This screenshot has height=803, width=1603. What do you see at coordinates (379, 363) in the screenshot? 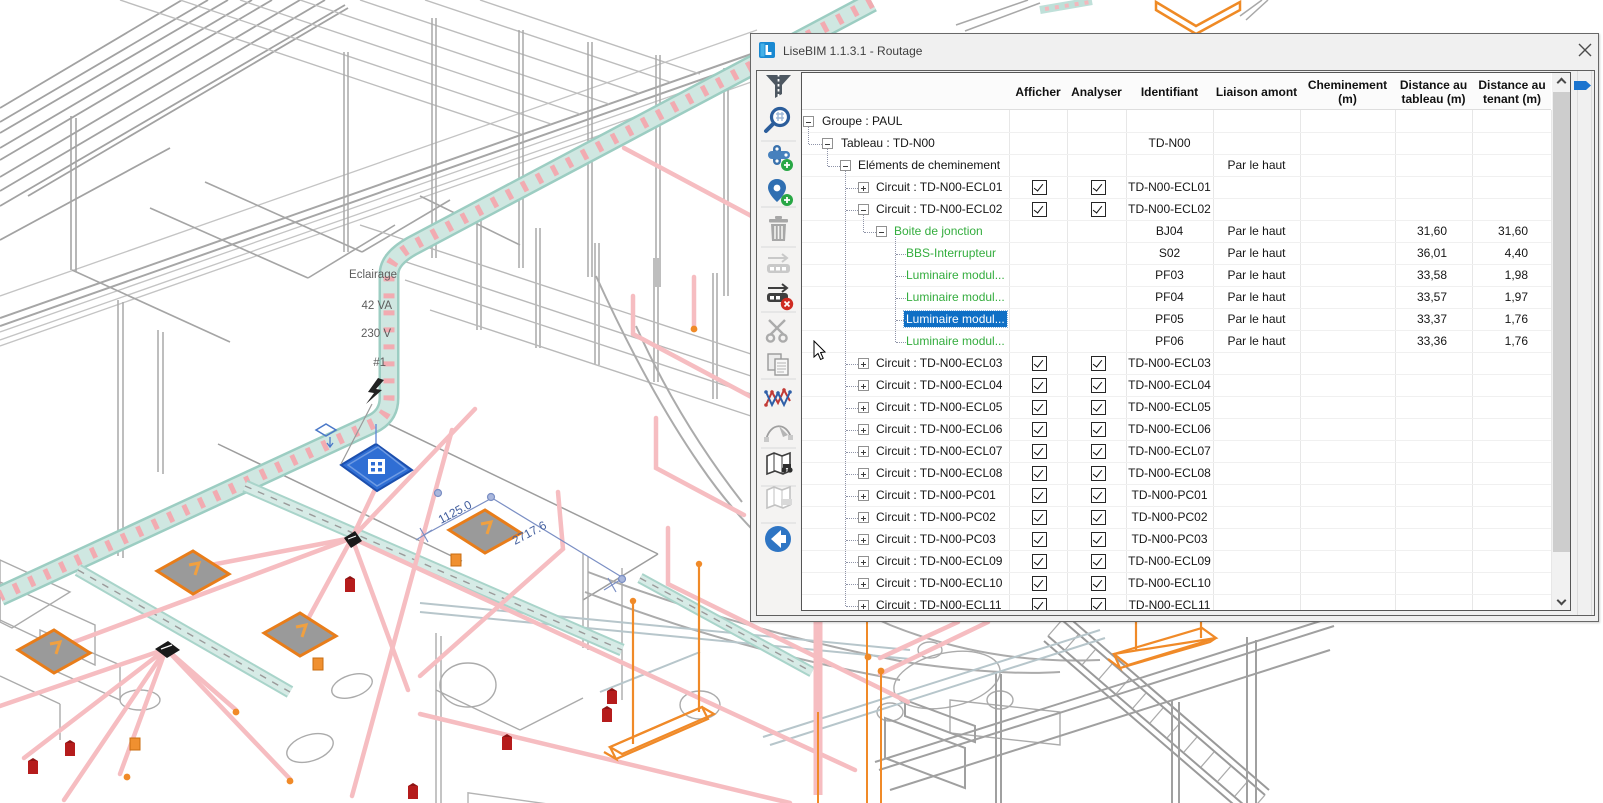
I see `svg-text: #1` at bounding box center [379, 363].